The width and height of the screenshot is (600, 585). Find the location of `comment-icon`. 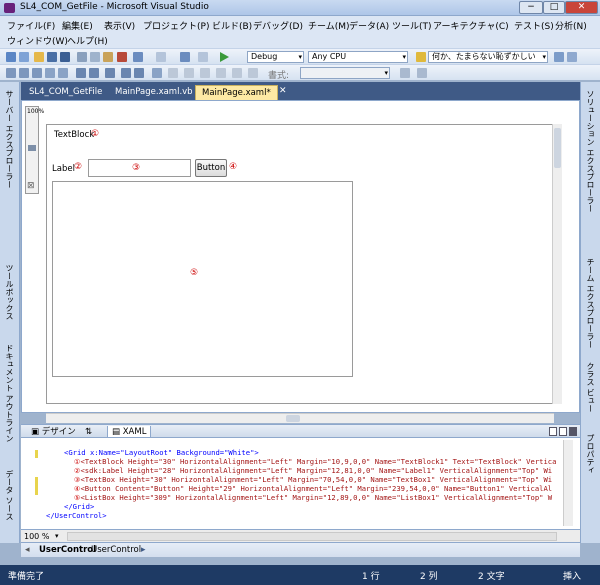

comment-icon is located at coordinates (94, 73).